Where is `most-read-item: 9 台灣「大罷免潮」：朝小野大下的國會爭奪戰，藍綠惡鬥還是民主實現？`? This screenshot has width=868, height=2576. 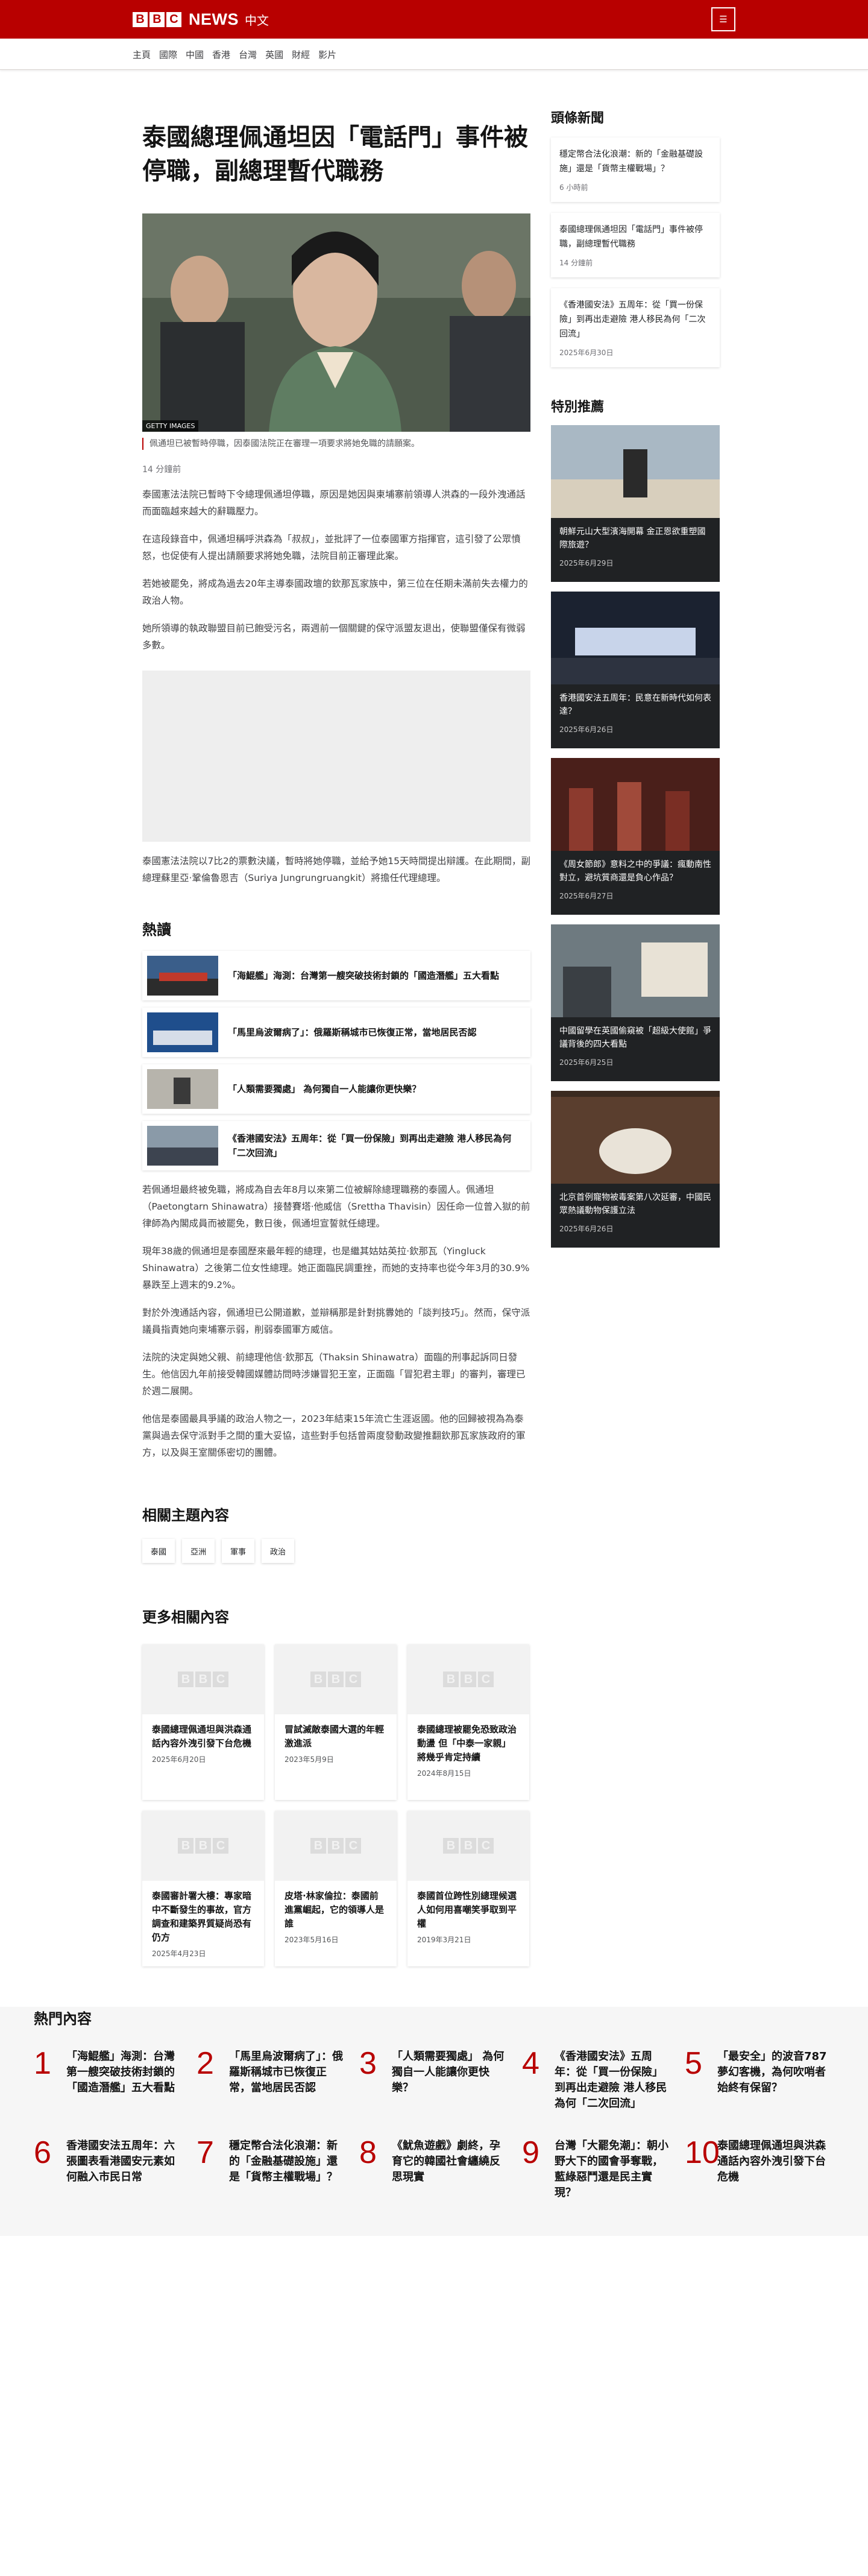
most-read-item: 9 台灣「大罷免潮」：朝小野大下的國會爭奪戰，藍綠惡鬥還是民主實現？ is located at coordinates (597, 2174).